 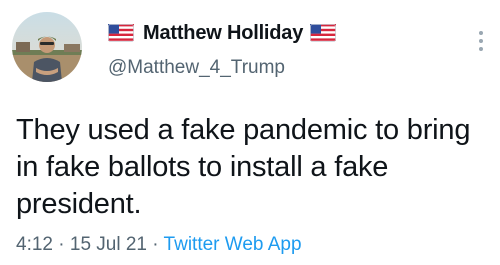 What do you see at coordinates (34, 244) in the screenshot?
I see `tweet-time: 4:12` at bounding box center [34, 244].